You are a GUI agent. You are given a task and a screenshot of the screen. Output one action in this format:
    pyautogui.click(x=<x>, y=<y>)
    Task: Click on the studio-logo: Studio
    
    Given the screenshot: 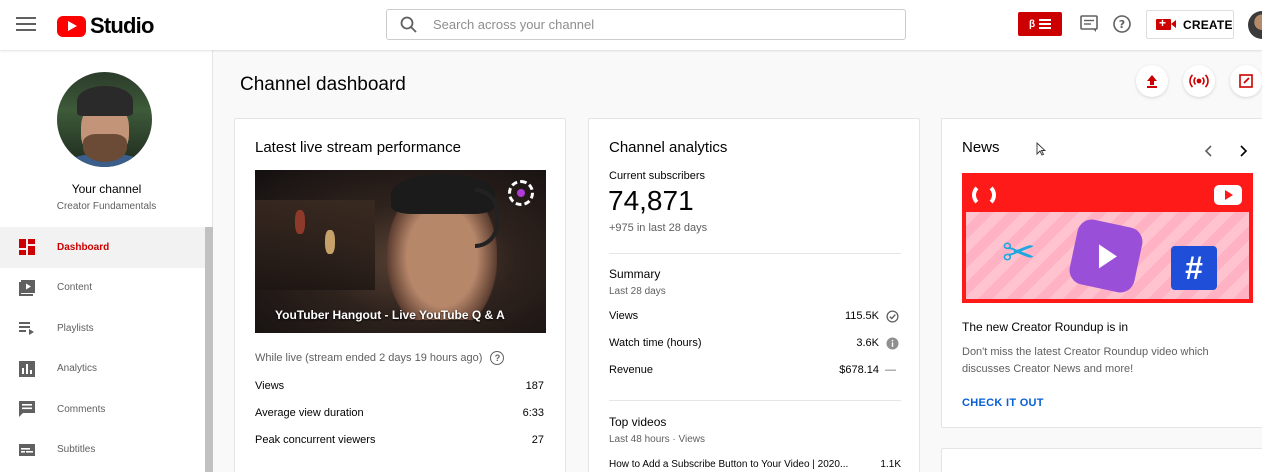 What is the action you would take?
    pyautogui.click(x=105, y=26)
    